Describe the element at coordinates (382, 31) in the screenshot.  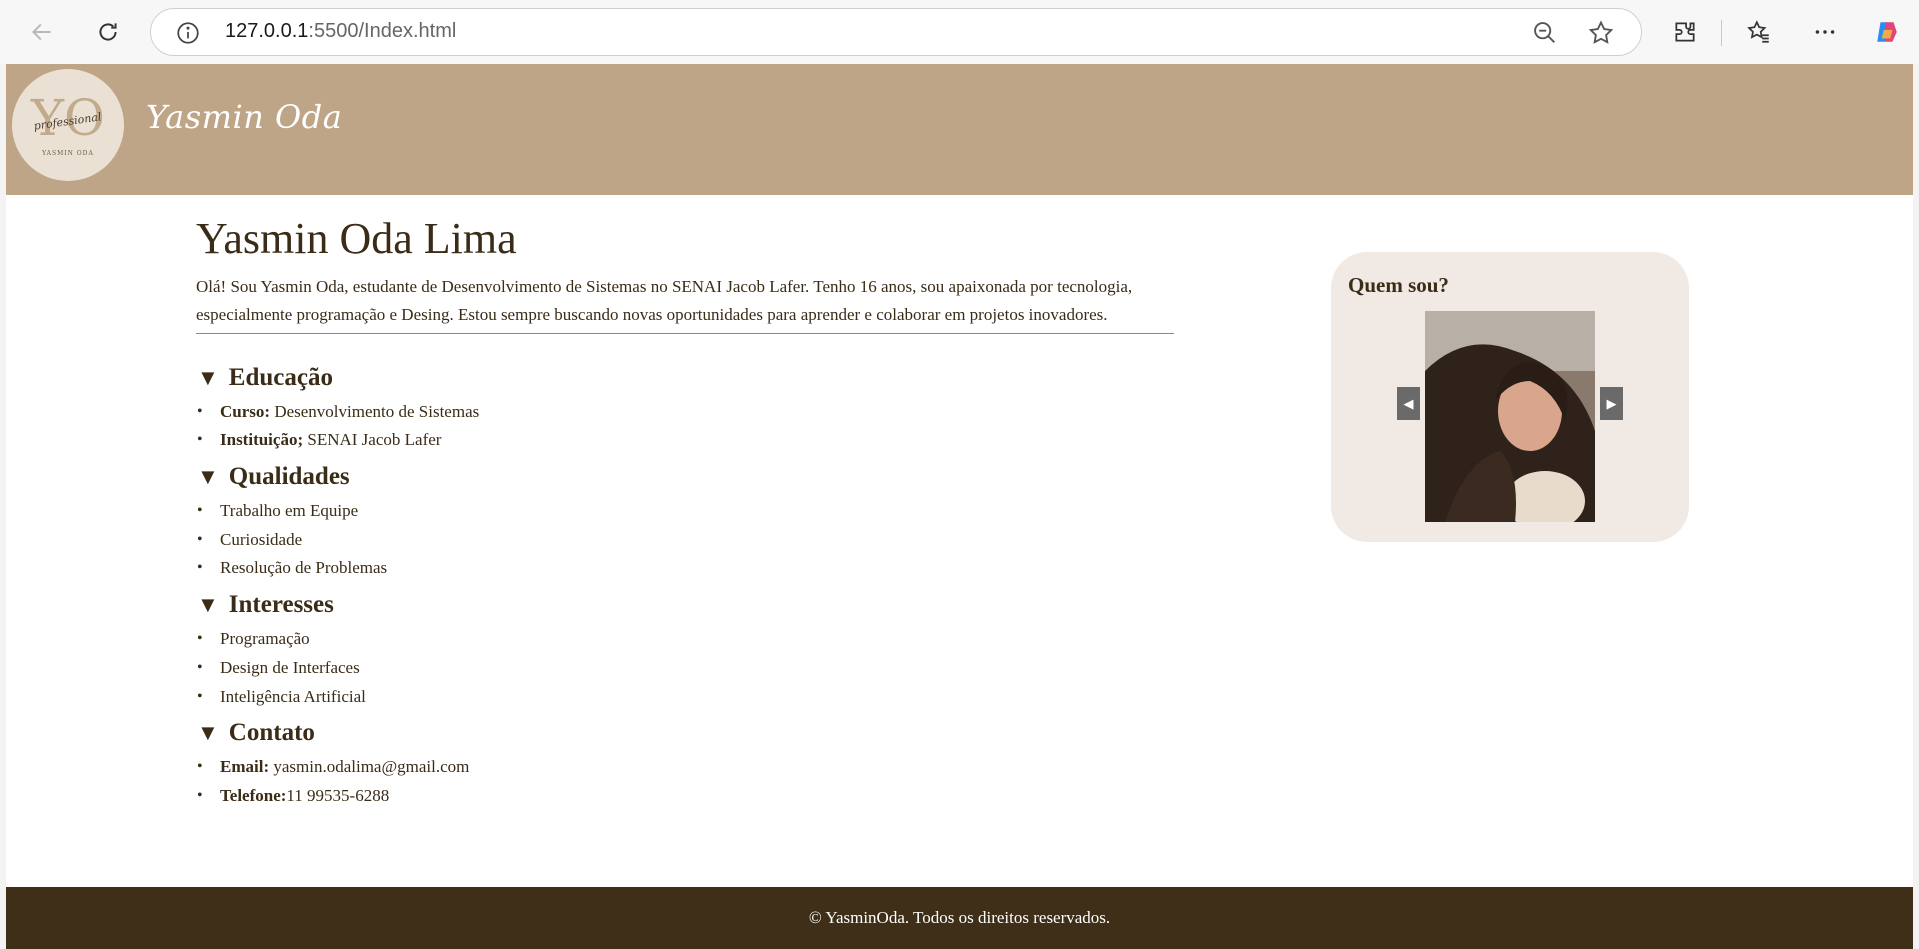
I see `url-path: :5500/Index.html` at that location.